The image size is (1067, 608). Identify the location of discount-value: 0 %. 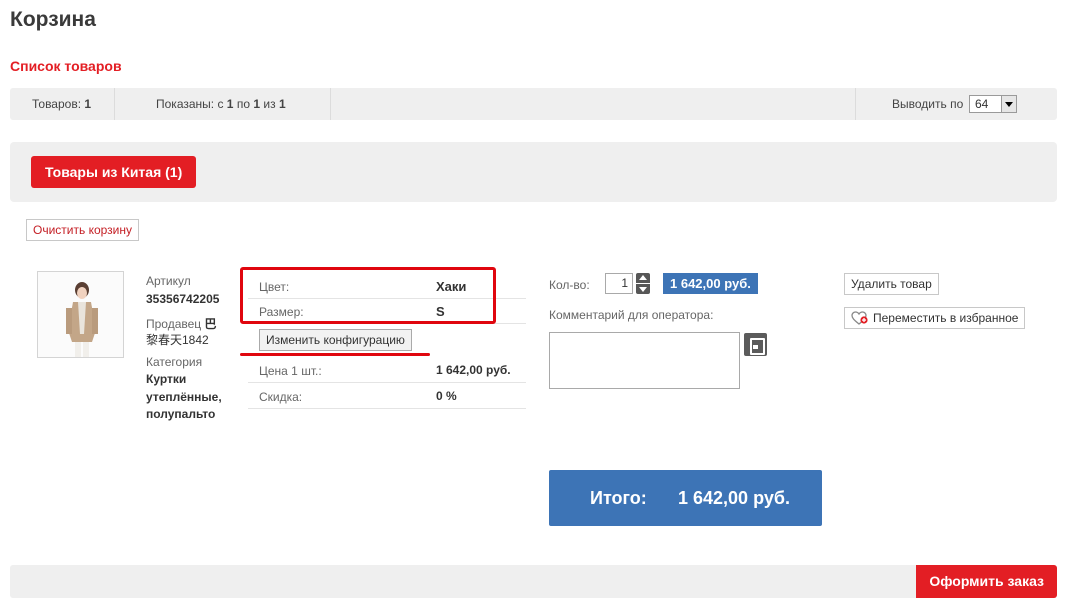
(446, 396).